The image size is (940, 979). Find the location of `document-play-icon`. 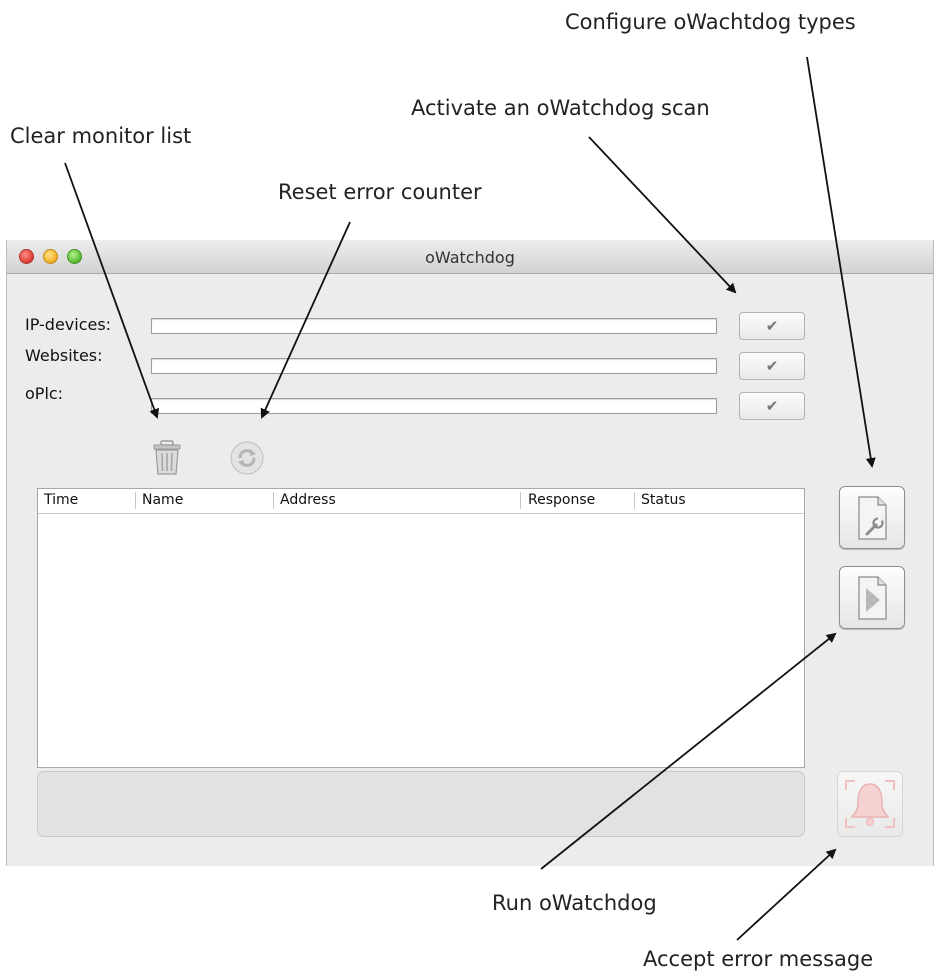

document-play-icon is located at coordinates (872, 598).